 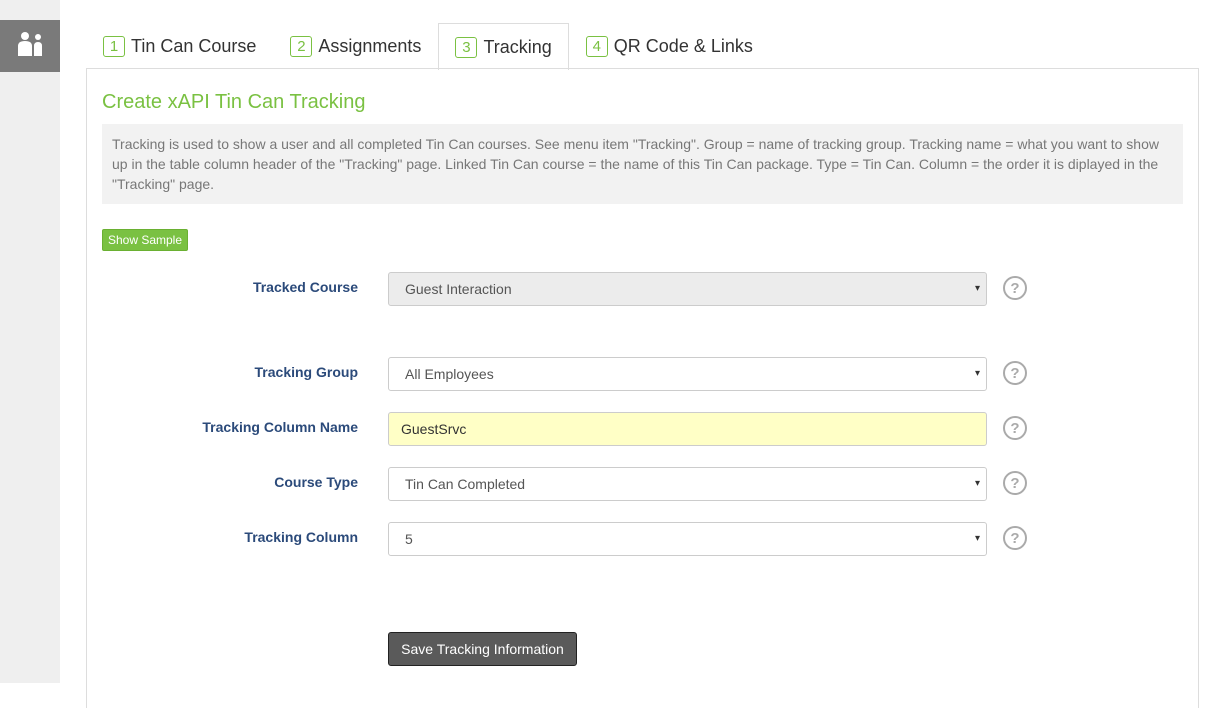 I want to click on users-nav-button, so click(x=30, y=46).